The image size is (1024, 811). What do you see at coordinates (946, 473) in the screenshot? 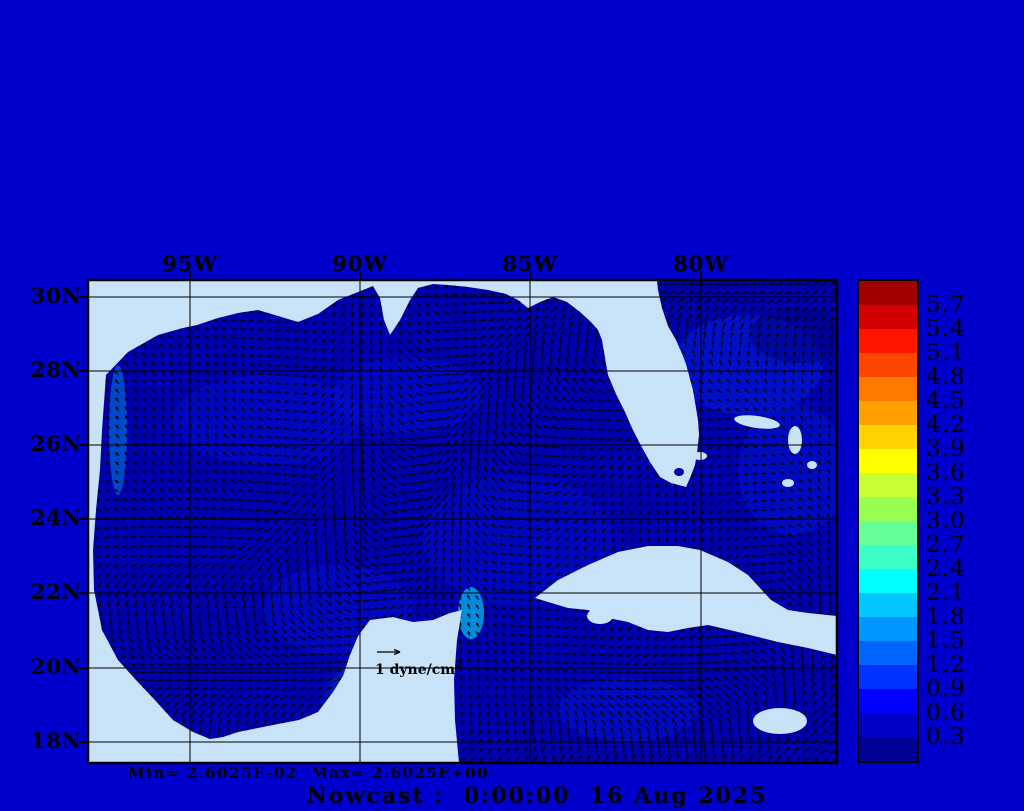
I see `colorbar-tick-label: 3.6` at bounding box center [946, 473].